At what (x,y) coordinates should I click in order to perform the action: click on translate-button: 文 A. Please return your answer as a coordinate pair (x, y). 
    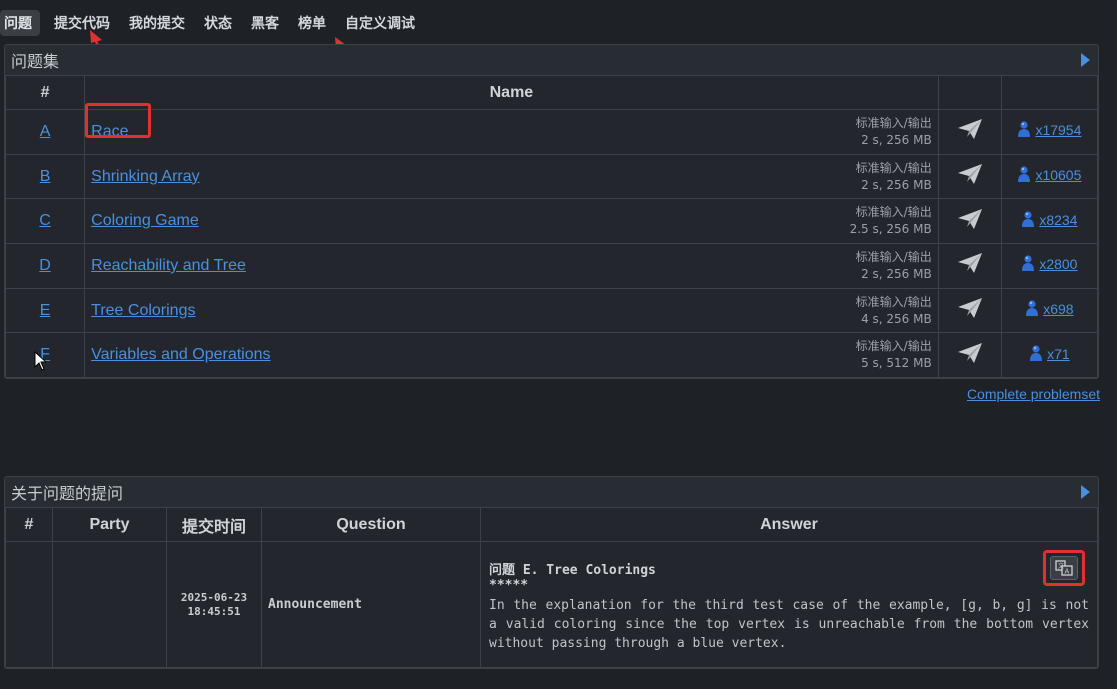
    Looking at the image, I should click on (1064, 568).